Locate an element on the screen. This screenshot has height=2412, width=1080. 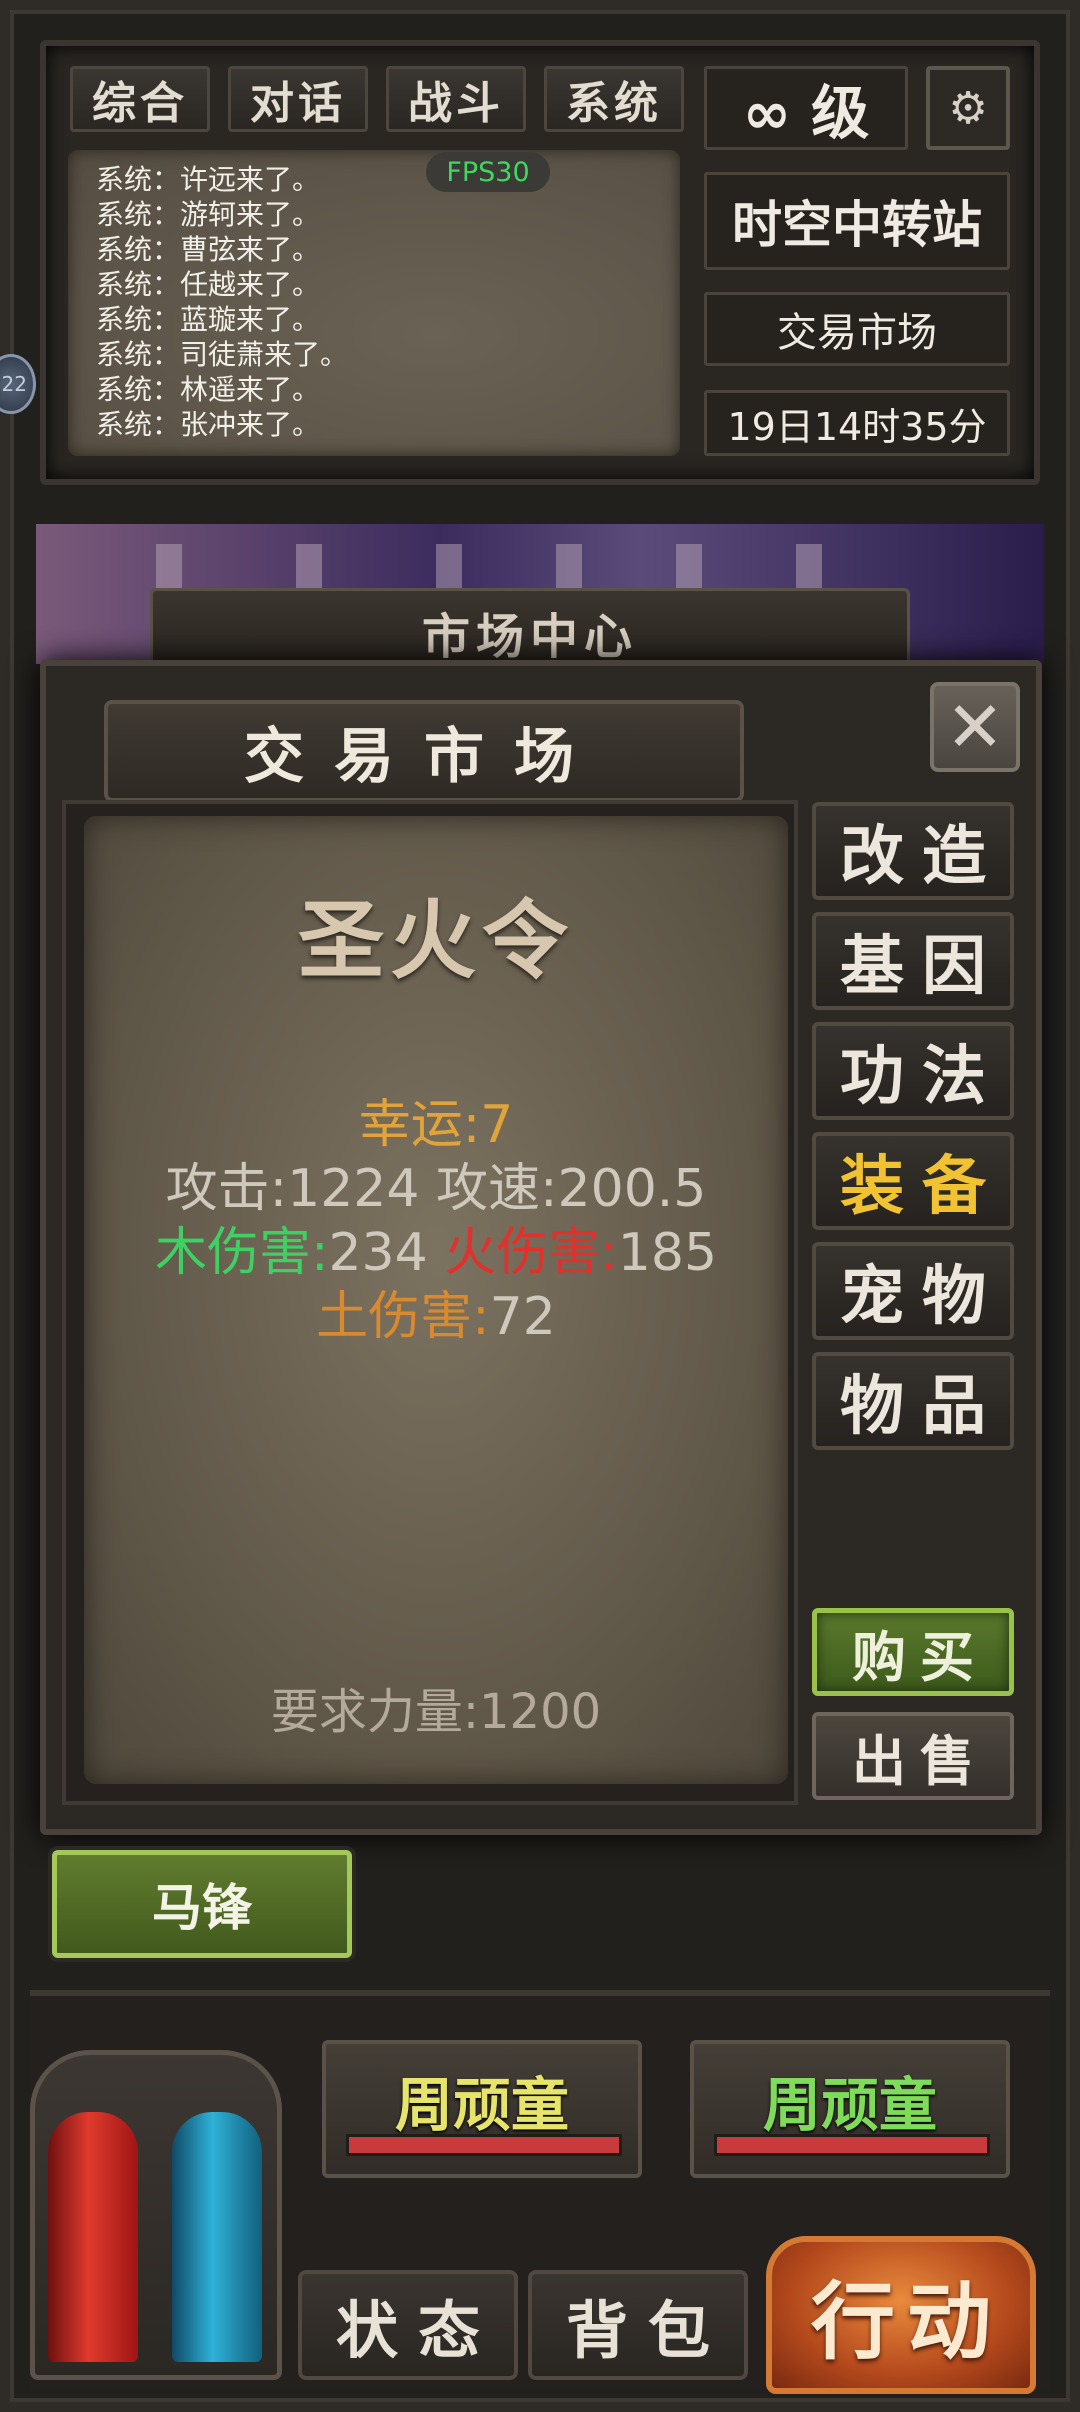
npc-card-2: 周顽童 is located at coordinates (850, 2109).